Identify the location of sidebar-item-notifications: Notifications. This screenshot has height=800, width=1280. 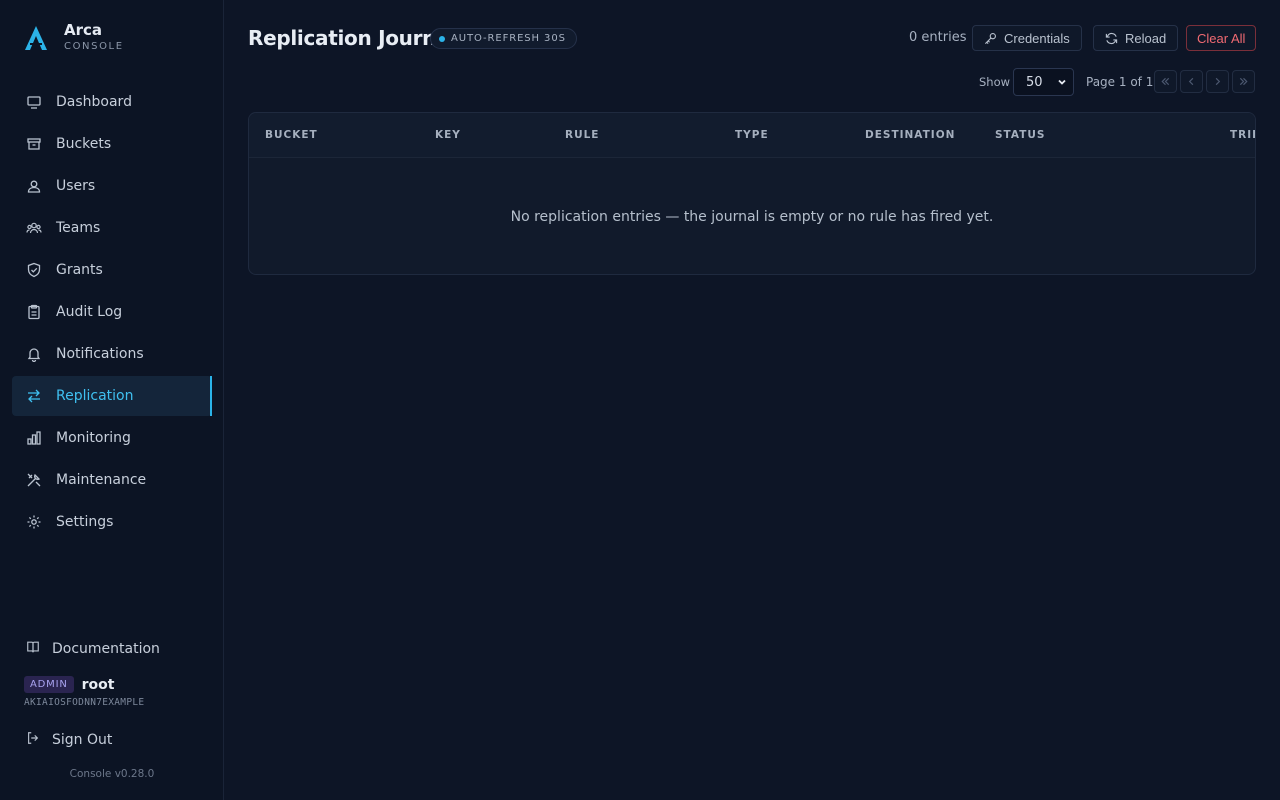
(112, 354).